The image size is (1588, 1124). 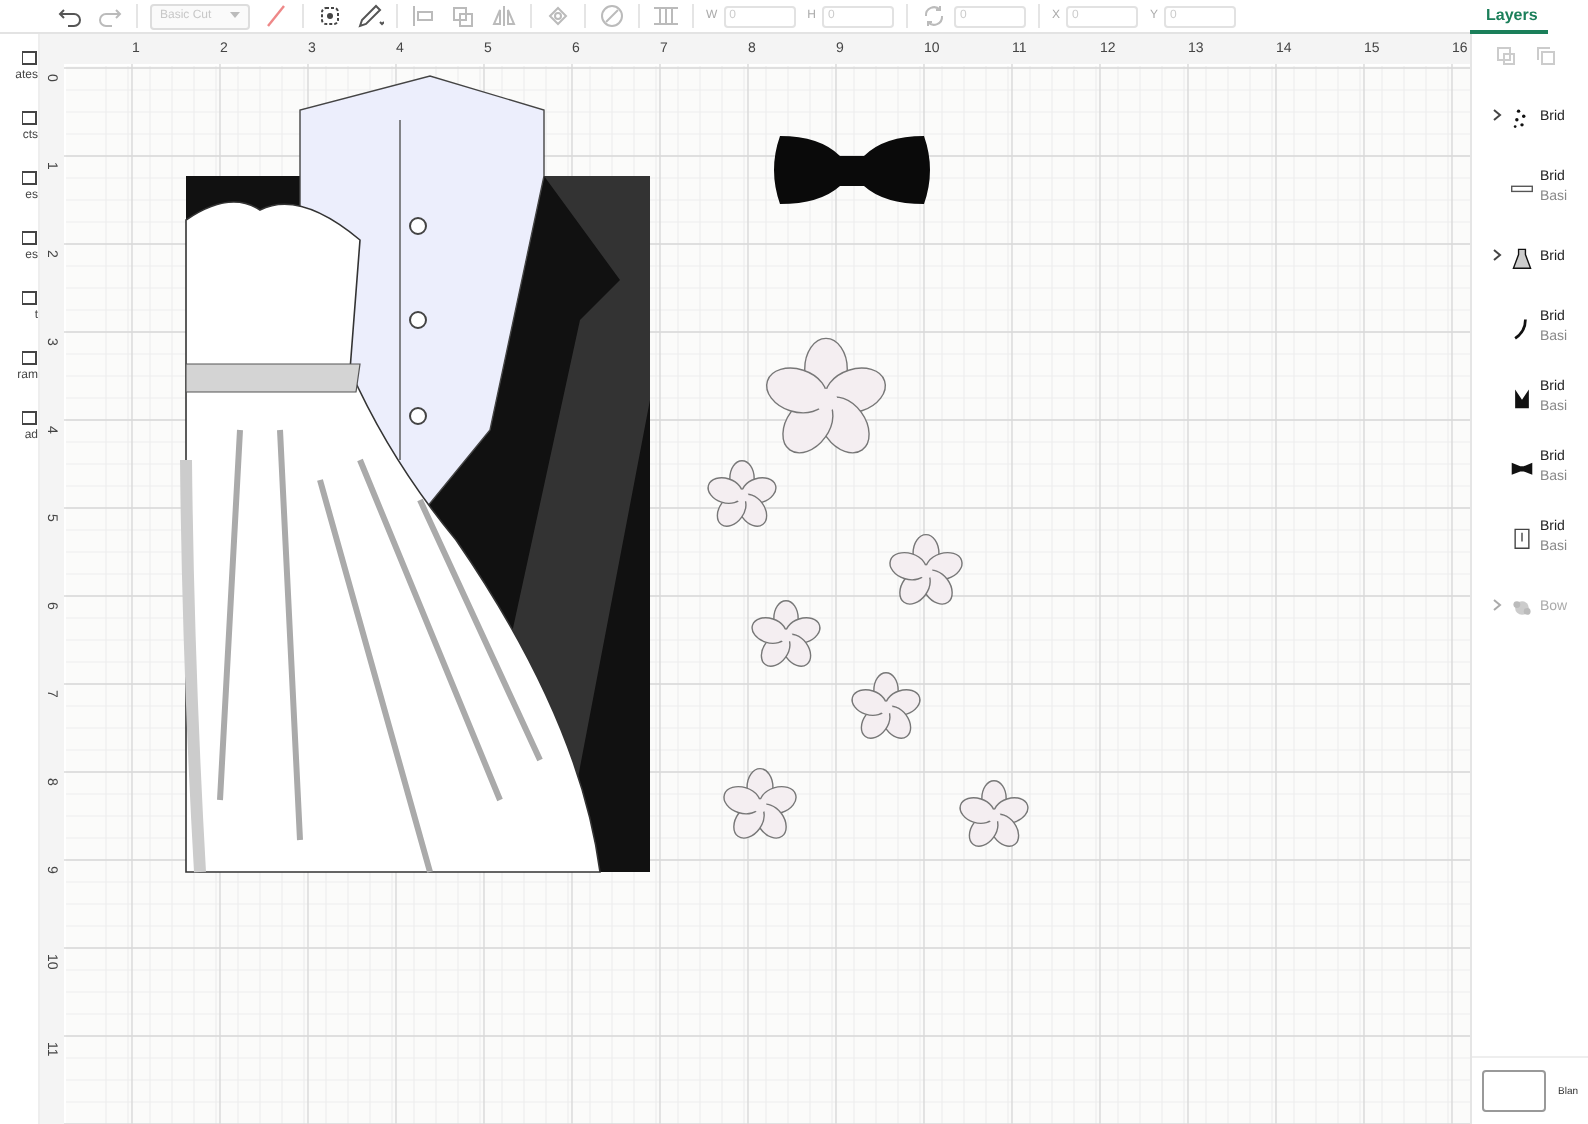 I want to click on duplicate-icon, so click(x=1546, y=56).